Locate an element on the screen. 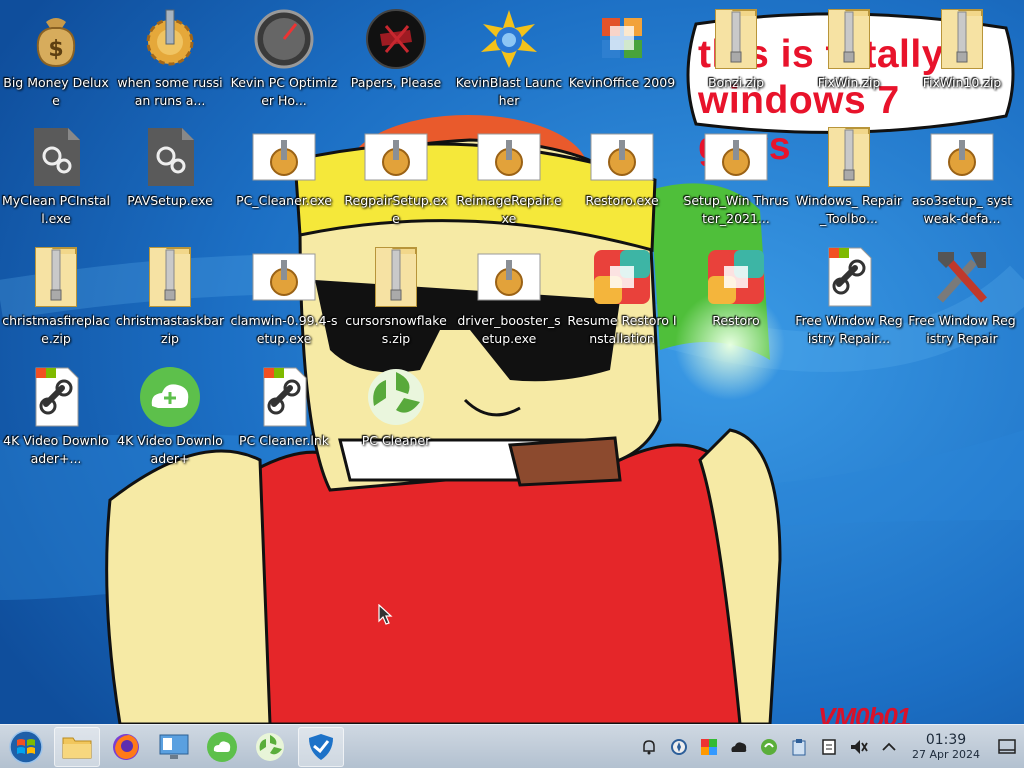  desktop-icon-label: ReimageRepair.exe is located at coordinates (509, 209).